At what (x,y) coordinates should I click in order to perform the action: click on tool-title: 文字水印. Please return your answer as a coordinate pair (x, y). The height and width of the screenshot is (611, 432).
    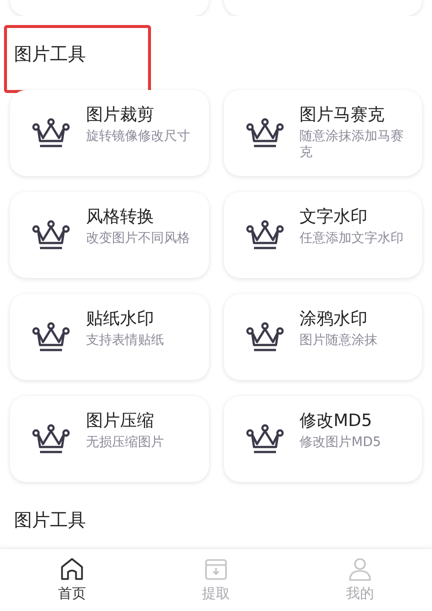
    Looking at the image, I should click on (334, 217).